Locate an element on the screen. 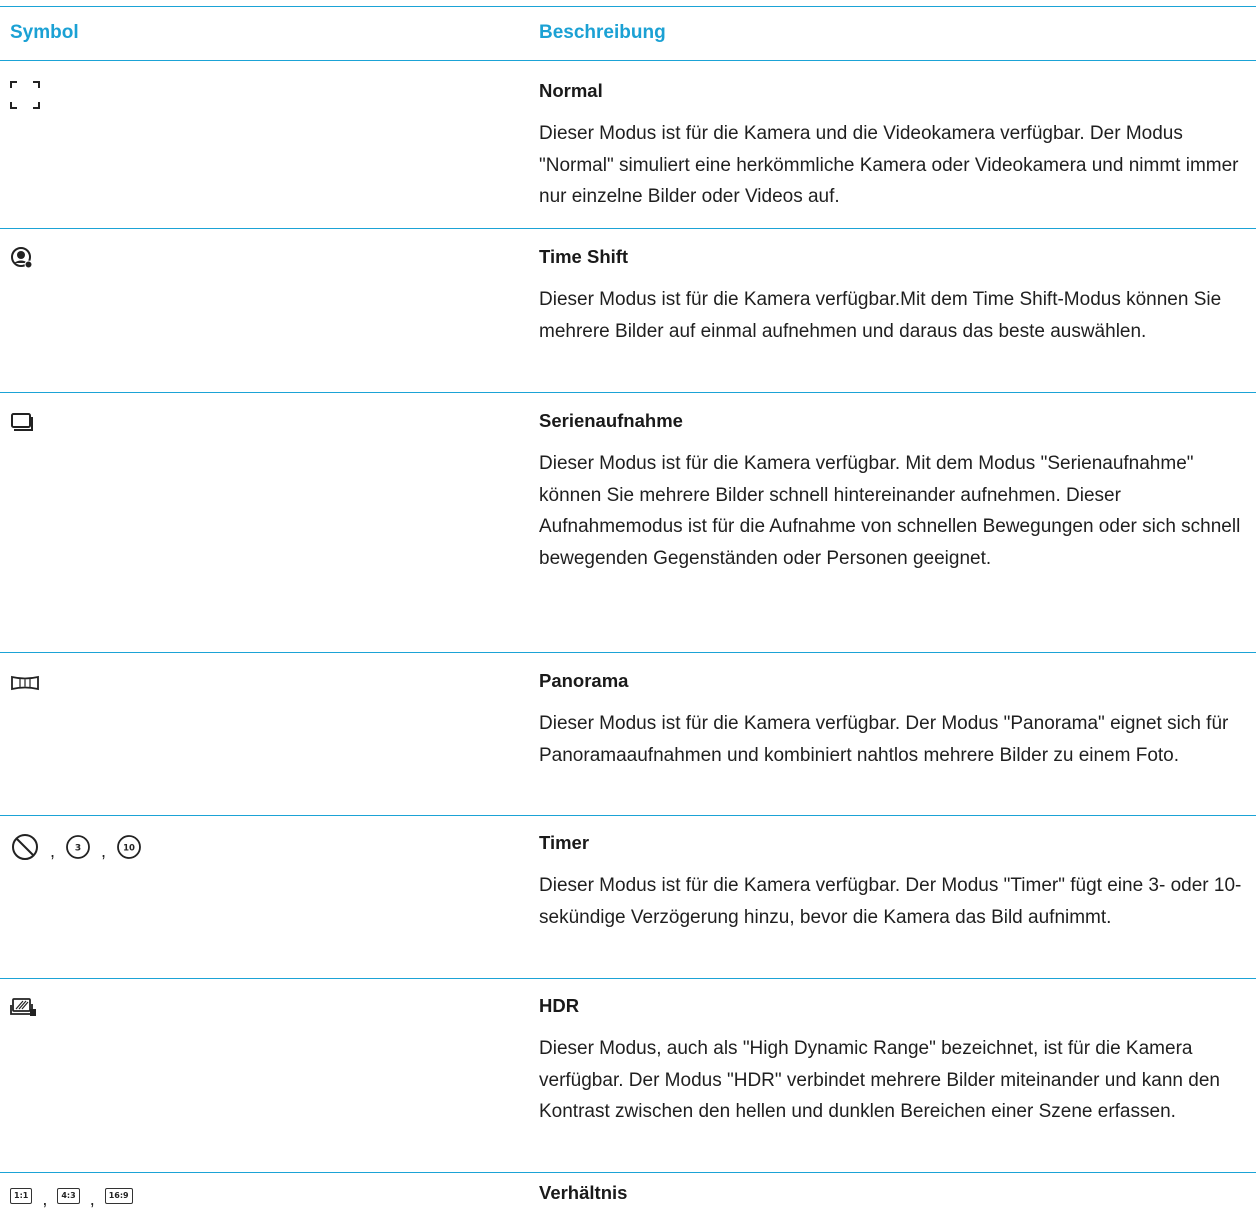 The image size is (1260, 1210). timer-10-icon: 10 is located at coordinates (129, 847).